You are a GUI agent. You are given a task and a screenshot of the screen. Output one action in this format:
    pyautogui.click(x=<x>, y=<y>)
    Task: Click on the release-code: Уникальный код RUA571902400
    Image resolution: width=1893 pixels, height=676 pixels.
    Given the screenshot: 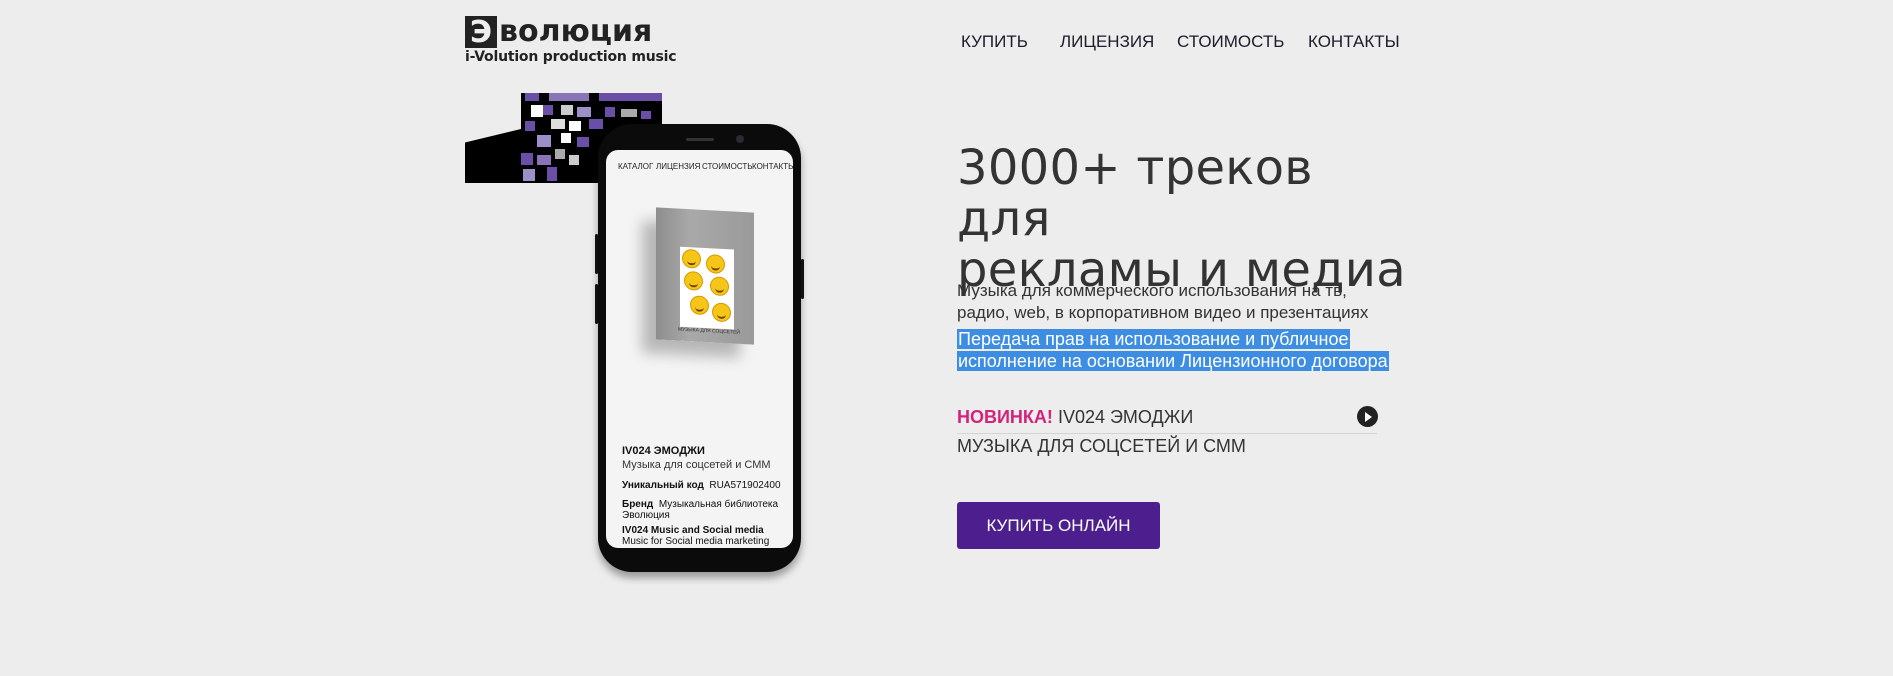 What is the action you would take?
    pyautogui.click(x=701, y=485)
    